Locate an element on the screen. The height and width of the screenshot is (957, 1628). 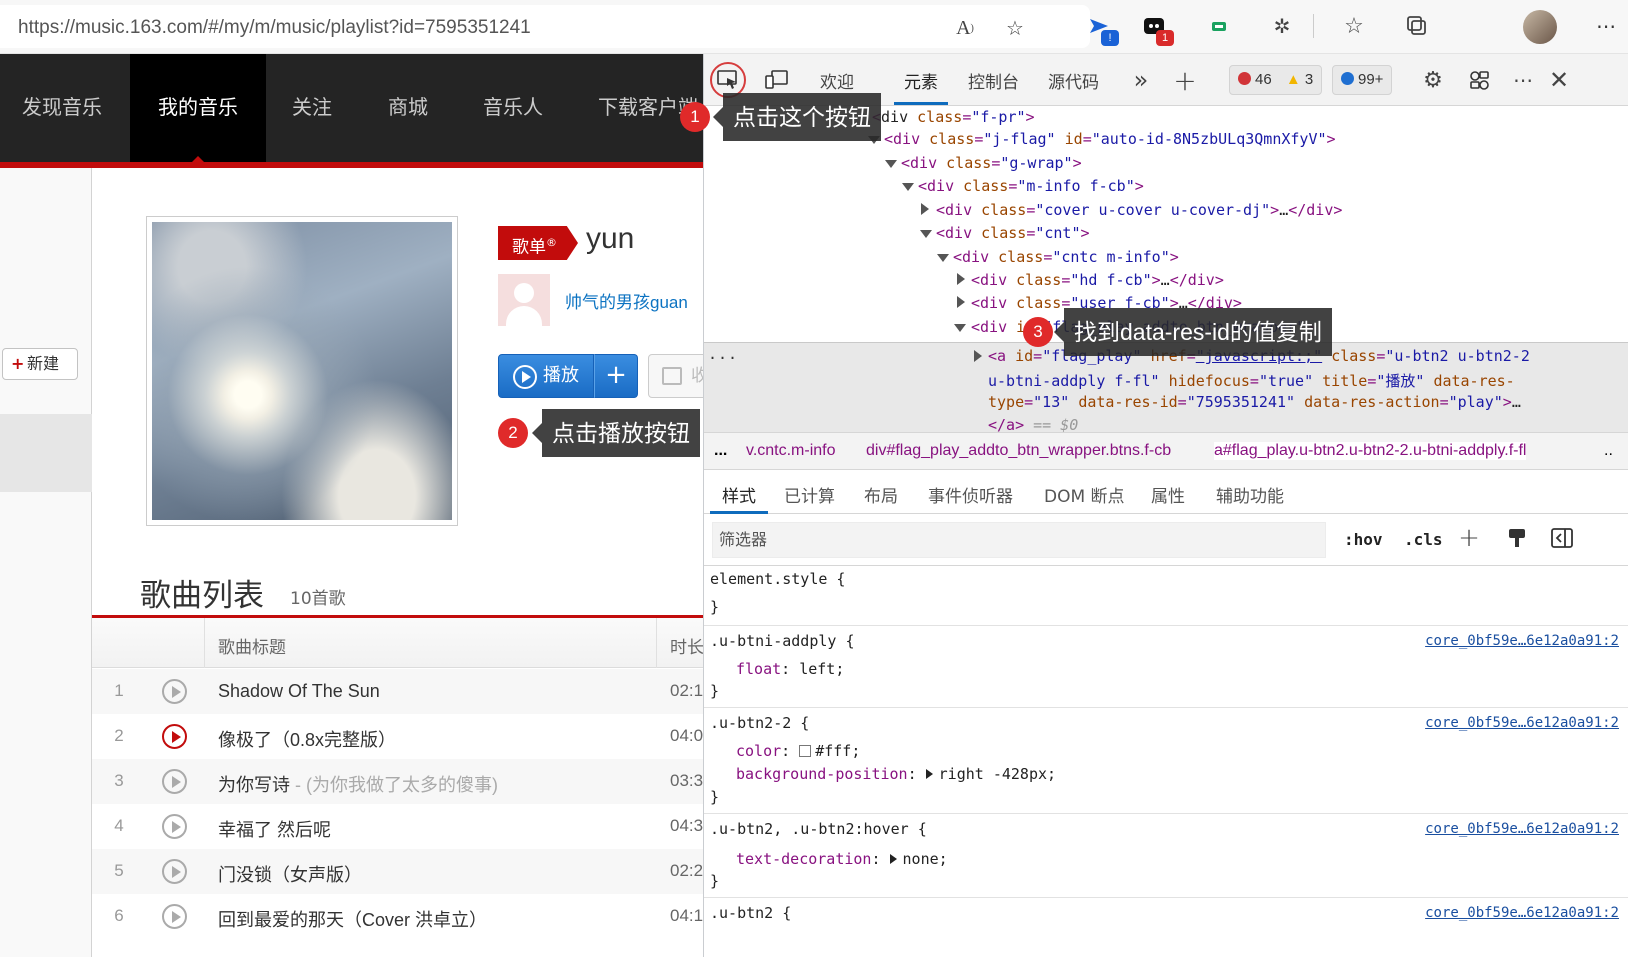
nav-musician: 音乐人 is located at coordinates (513, 108).